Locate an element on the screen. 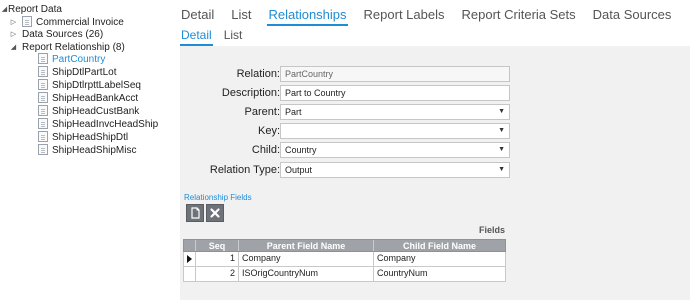 The height and width of the screenshot is (300, 690). parent-label: Parent: is located at coordinates (262, 112).